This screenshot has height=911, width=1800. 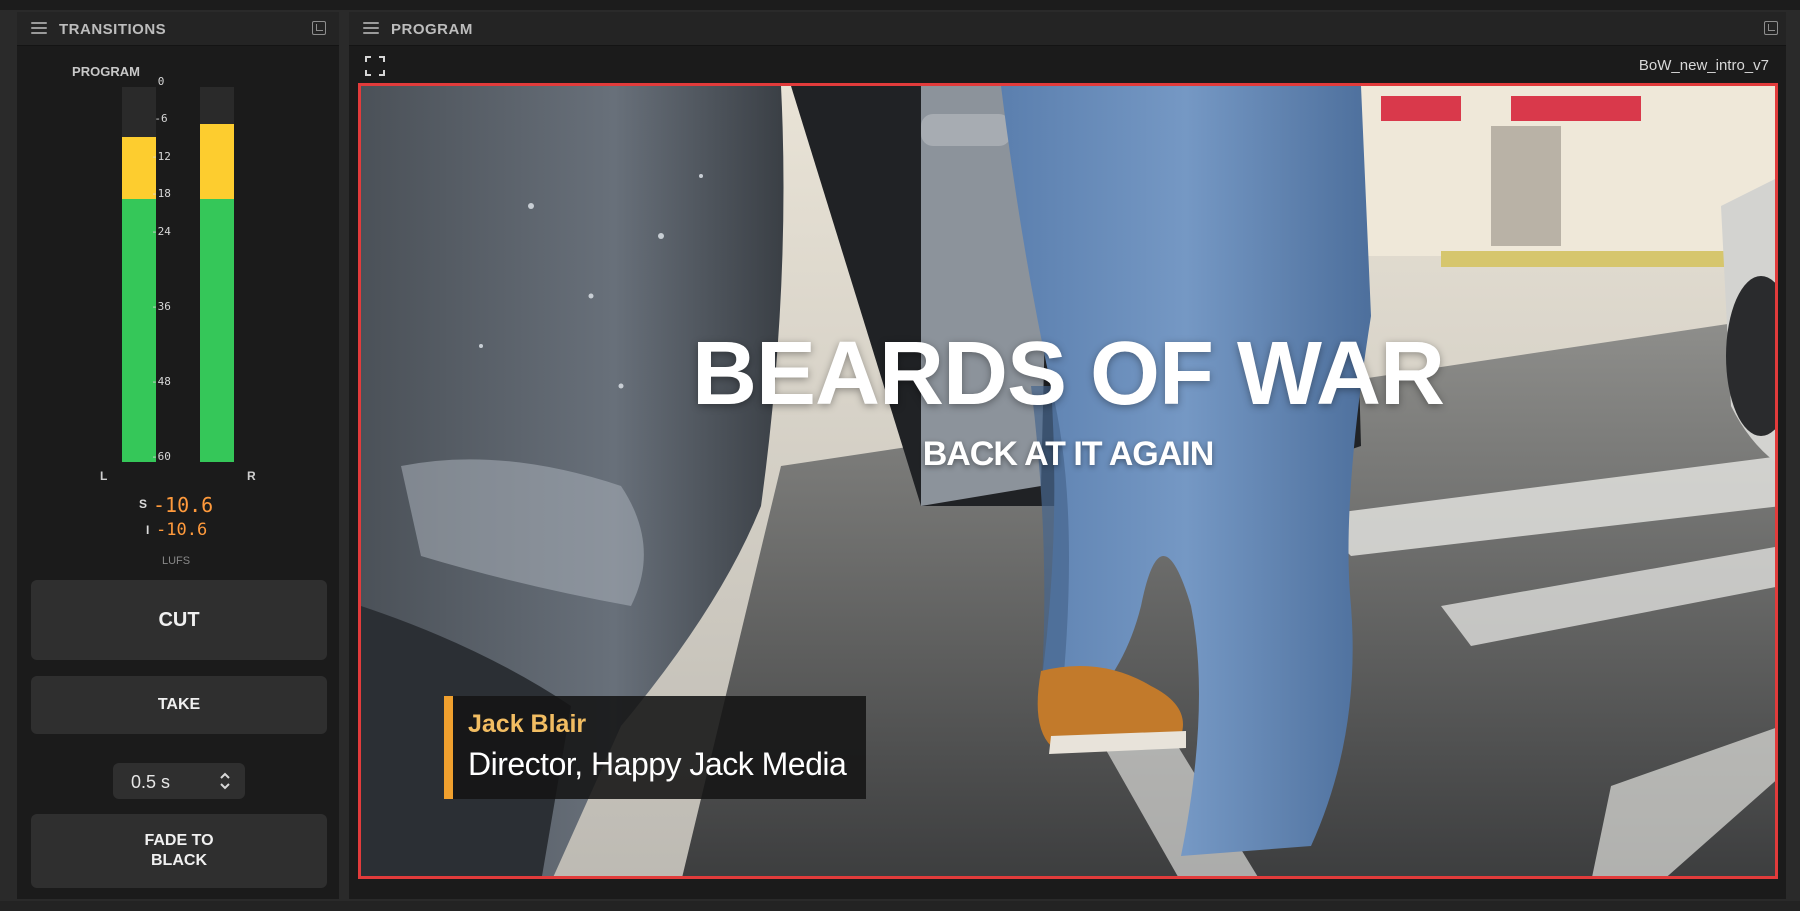 What do you see at coordinates (176, 561) in the screenshot?
I see `lufs-unit: LUFS` at bounding box center [176, 561].